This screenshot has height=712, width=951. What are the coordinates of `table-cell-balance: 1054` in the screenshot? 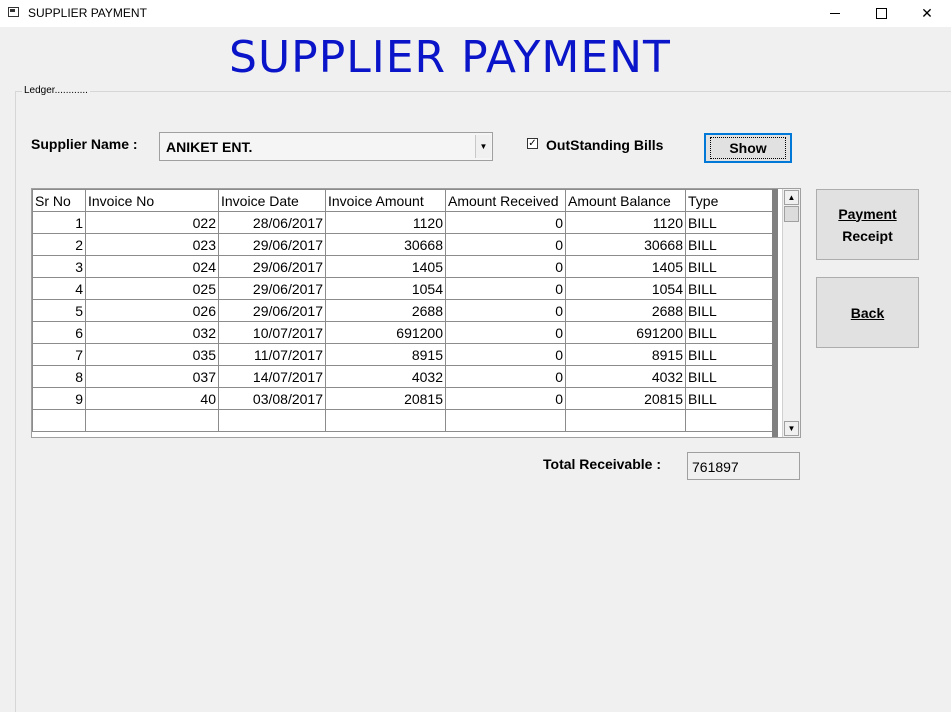 It's located at (625, 288).